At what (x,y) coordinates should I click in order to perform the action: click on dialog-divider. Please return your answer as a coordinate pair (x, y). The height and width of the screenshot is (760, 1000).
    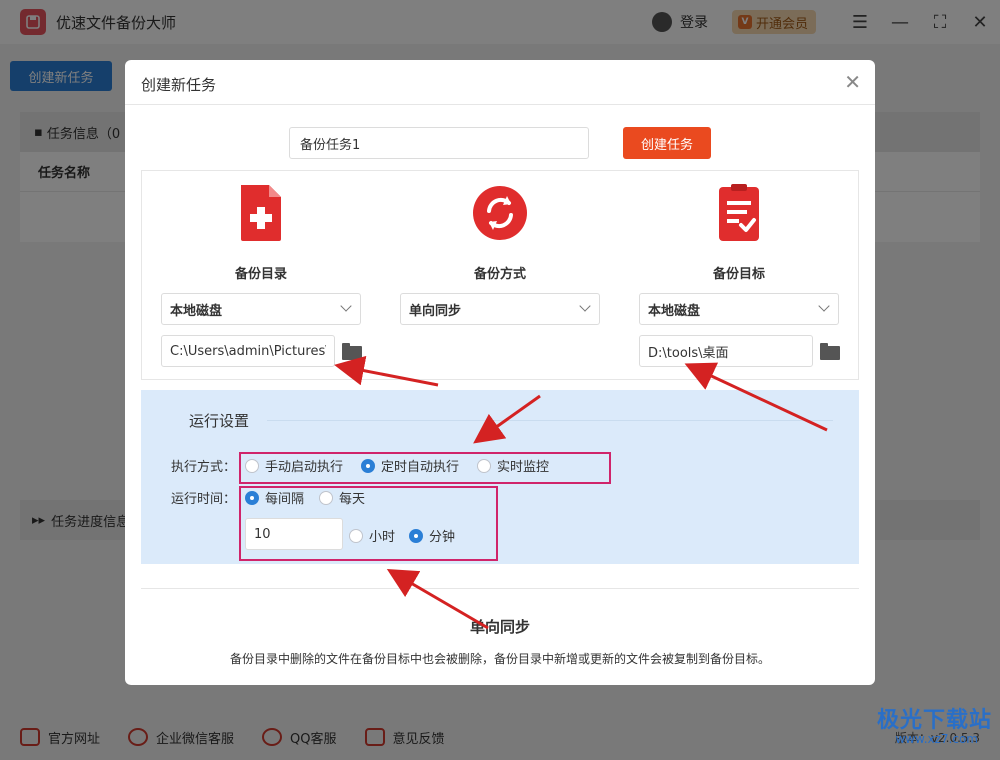
    Looking at the image, I should click on (500, 104).